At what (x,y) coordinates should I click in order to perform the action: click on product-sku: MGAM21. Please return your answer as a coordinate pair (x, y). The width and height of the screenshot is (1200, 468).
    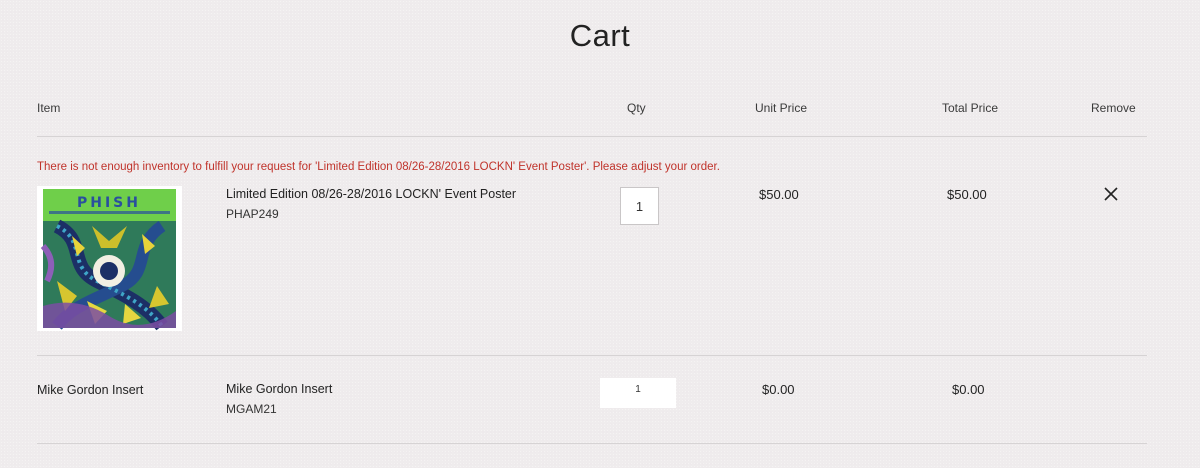
    Looking at the image, I should click on (251, 409).